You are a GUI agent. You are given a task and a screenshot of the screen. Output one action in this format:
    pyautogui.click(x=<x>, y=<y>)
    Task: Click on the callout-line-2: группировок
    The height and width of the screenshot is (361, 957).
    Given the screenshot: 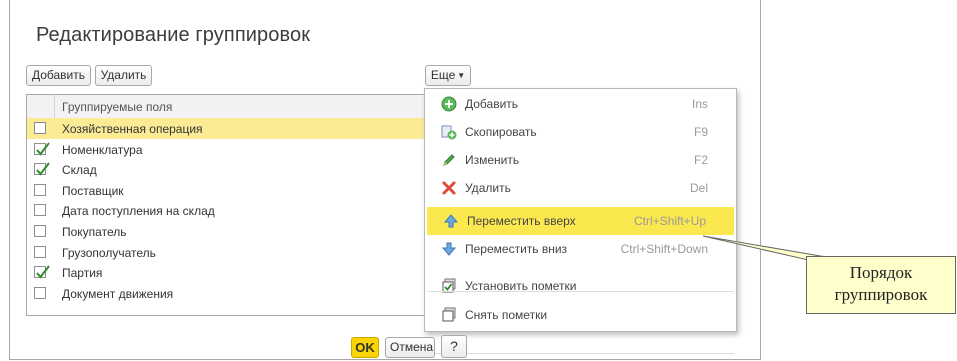 What is the action you would take?
    pyautogui.click(x=881, y=294)
    